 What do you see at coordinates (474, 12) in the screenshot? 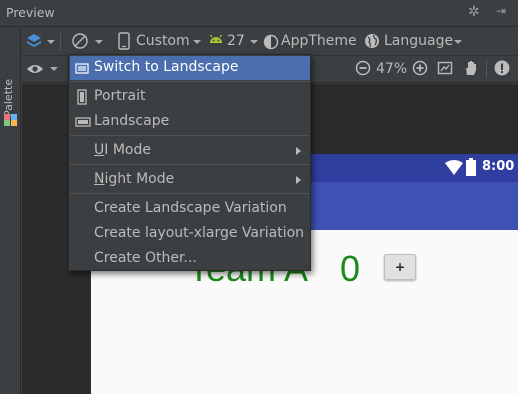
I see `gear-icon: ✲` at bounding box center [474, 12].